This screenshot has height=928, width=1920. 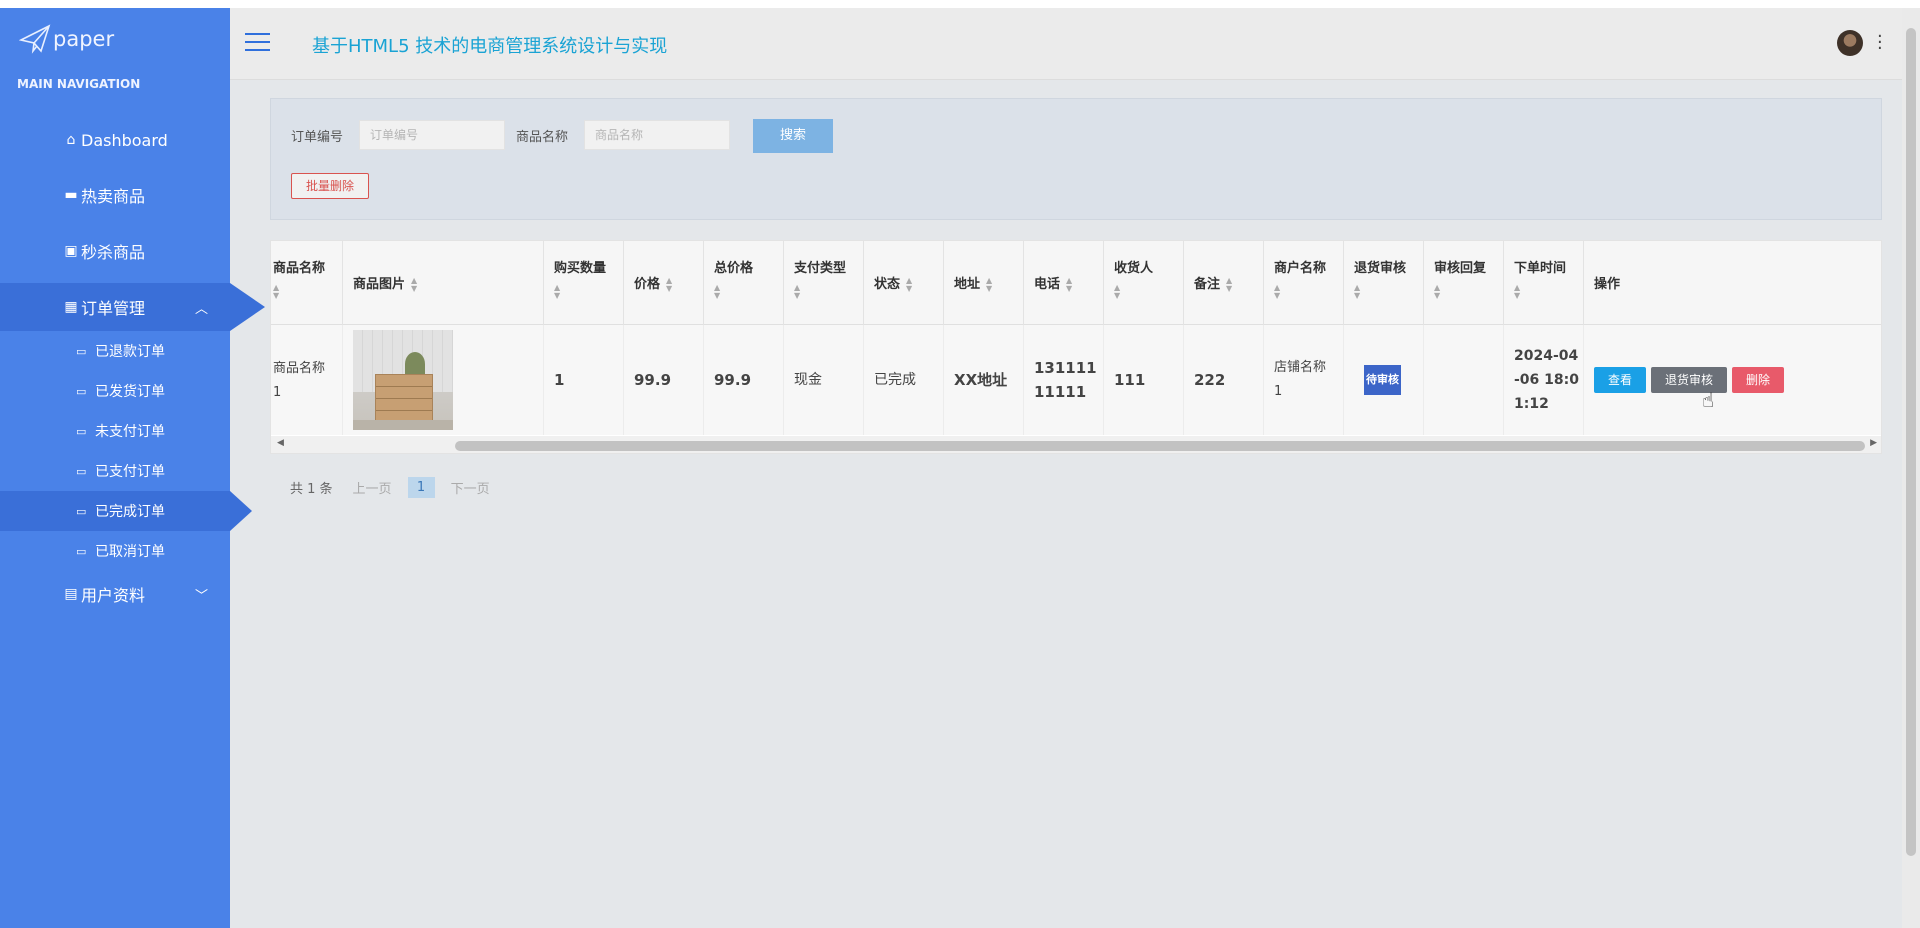 What do you see at coordinates (1278, 391) in the screenshot?
I see `cell-text: 1` at bounding box center [1278, 391].